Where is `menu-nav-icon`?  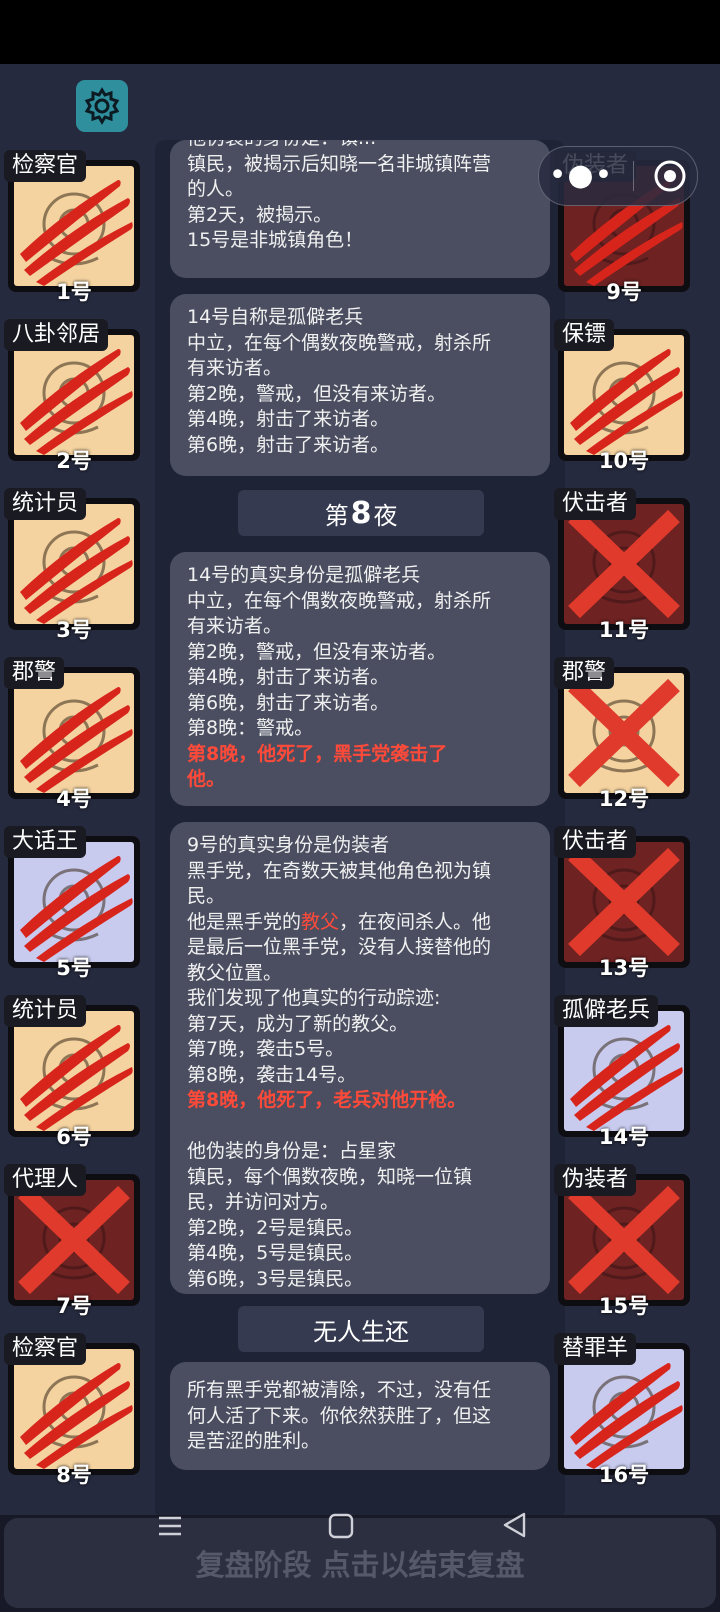
menu-nav-icon is located at coordinates (170, 1526).